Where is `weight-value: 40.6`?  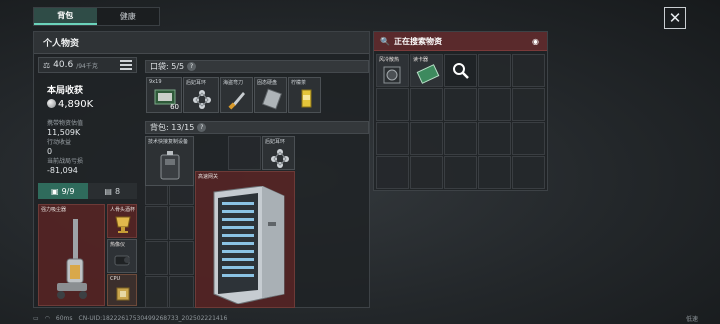 weight-value: 40.6 is located at coordinates (63, 65).